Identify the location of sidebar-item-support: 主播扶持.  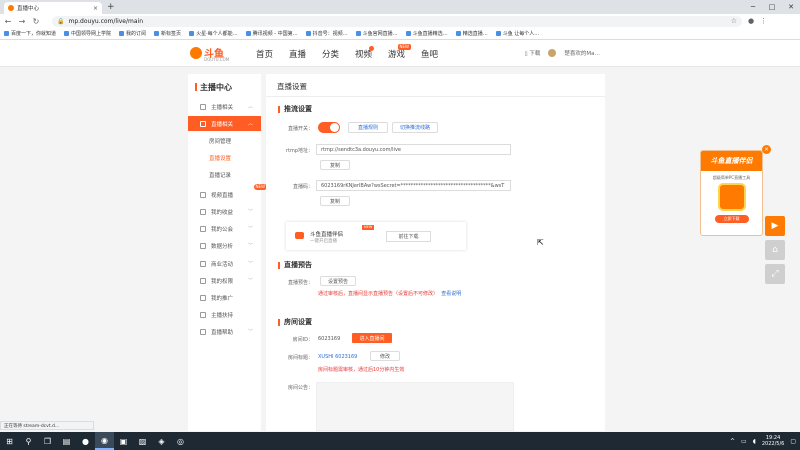
(224, 314).